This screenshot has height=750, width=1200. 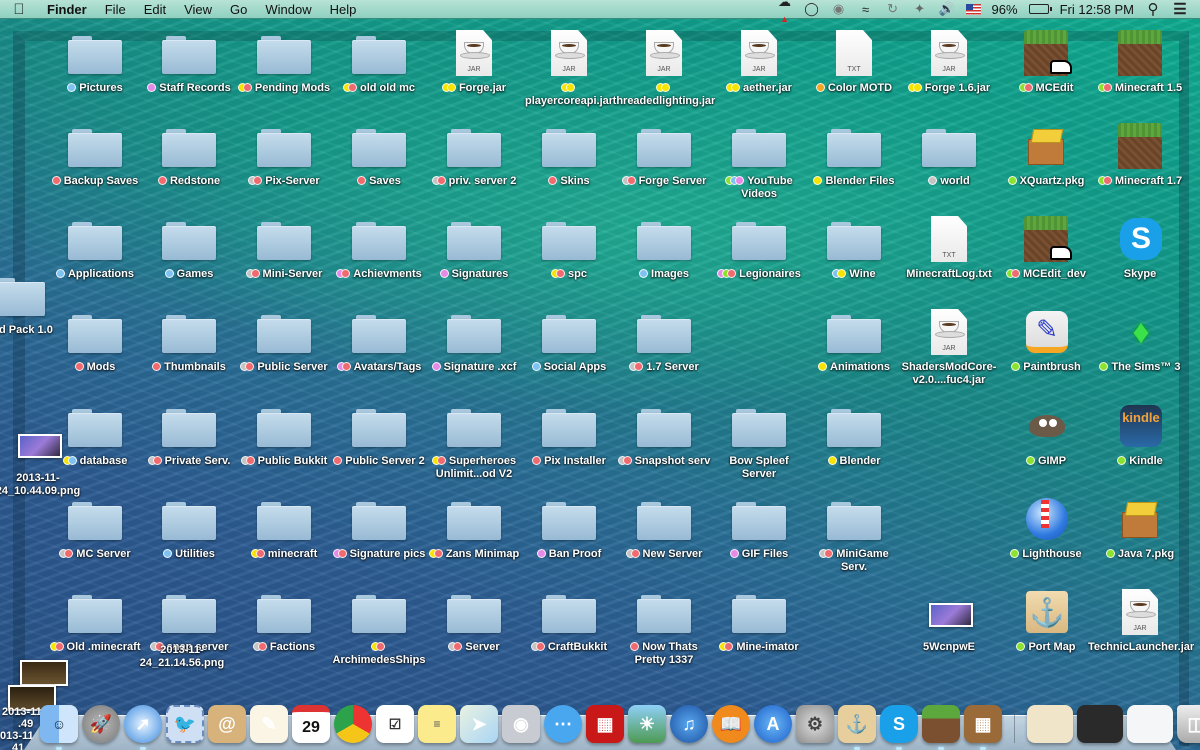 What do you see at coordinates (189, 341) in the screenshot?
I see `desktop-item-thumbnails: Thumbnails` at bounding box center [189, 341].